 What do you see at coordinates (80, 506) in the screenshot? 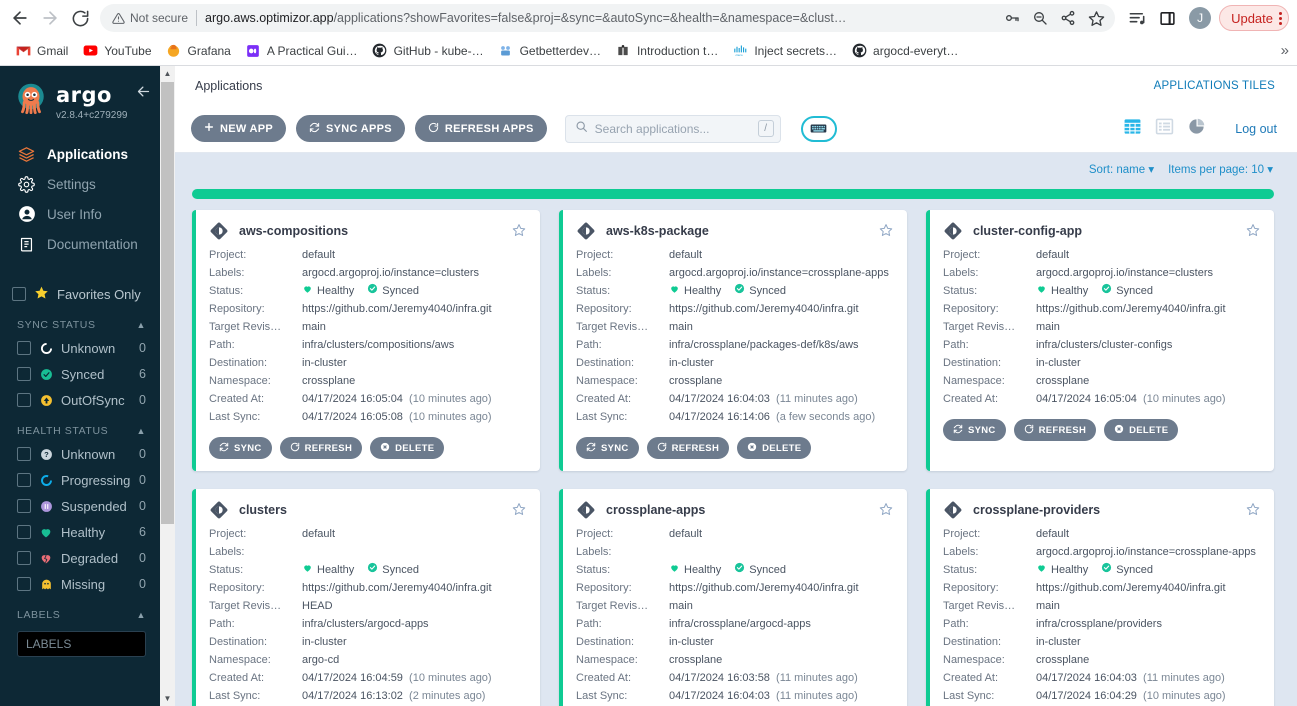
I see `health-filter-suspended: Suspended 0` at bounding box center [80, 506].